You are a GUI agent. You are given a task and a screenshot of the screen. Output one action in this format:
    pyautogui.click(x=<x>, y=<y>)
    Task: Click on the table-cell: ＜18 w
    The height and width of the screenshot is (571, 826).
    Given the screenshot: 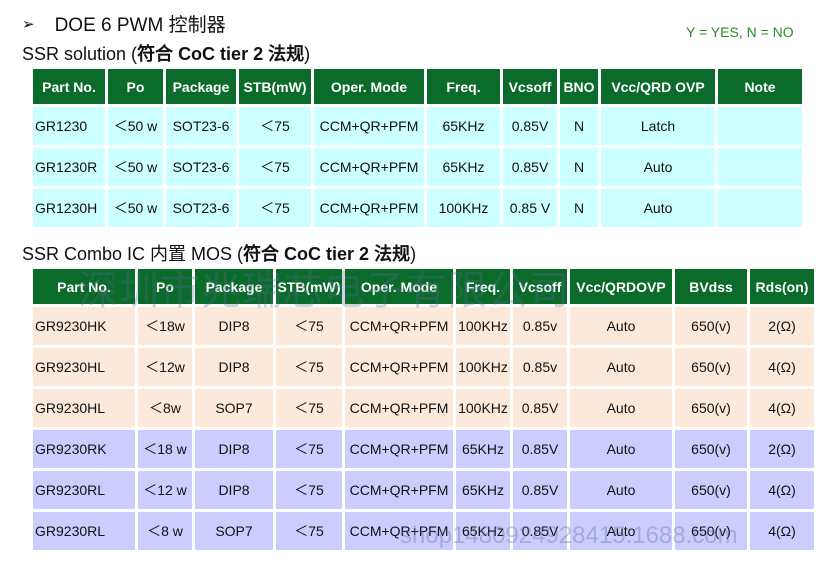 What is the action you would take?
    pyautogui.click(x=165, y=449)
    